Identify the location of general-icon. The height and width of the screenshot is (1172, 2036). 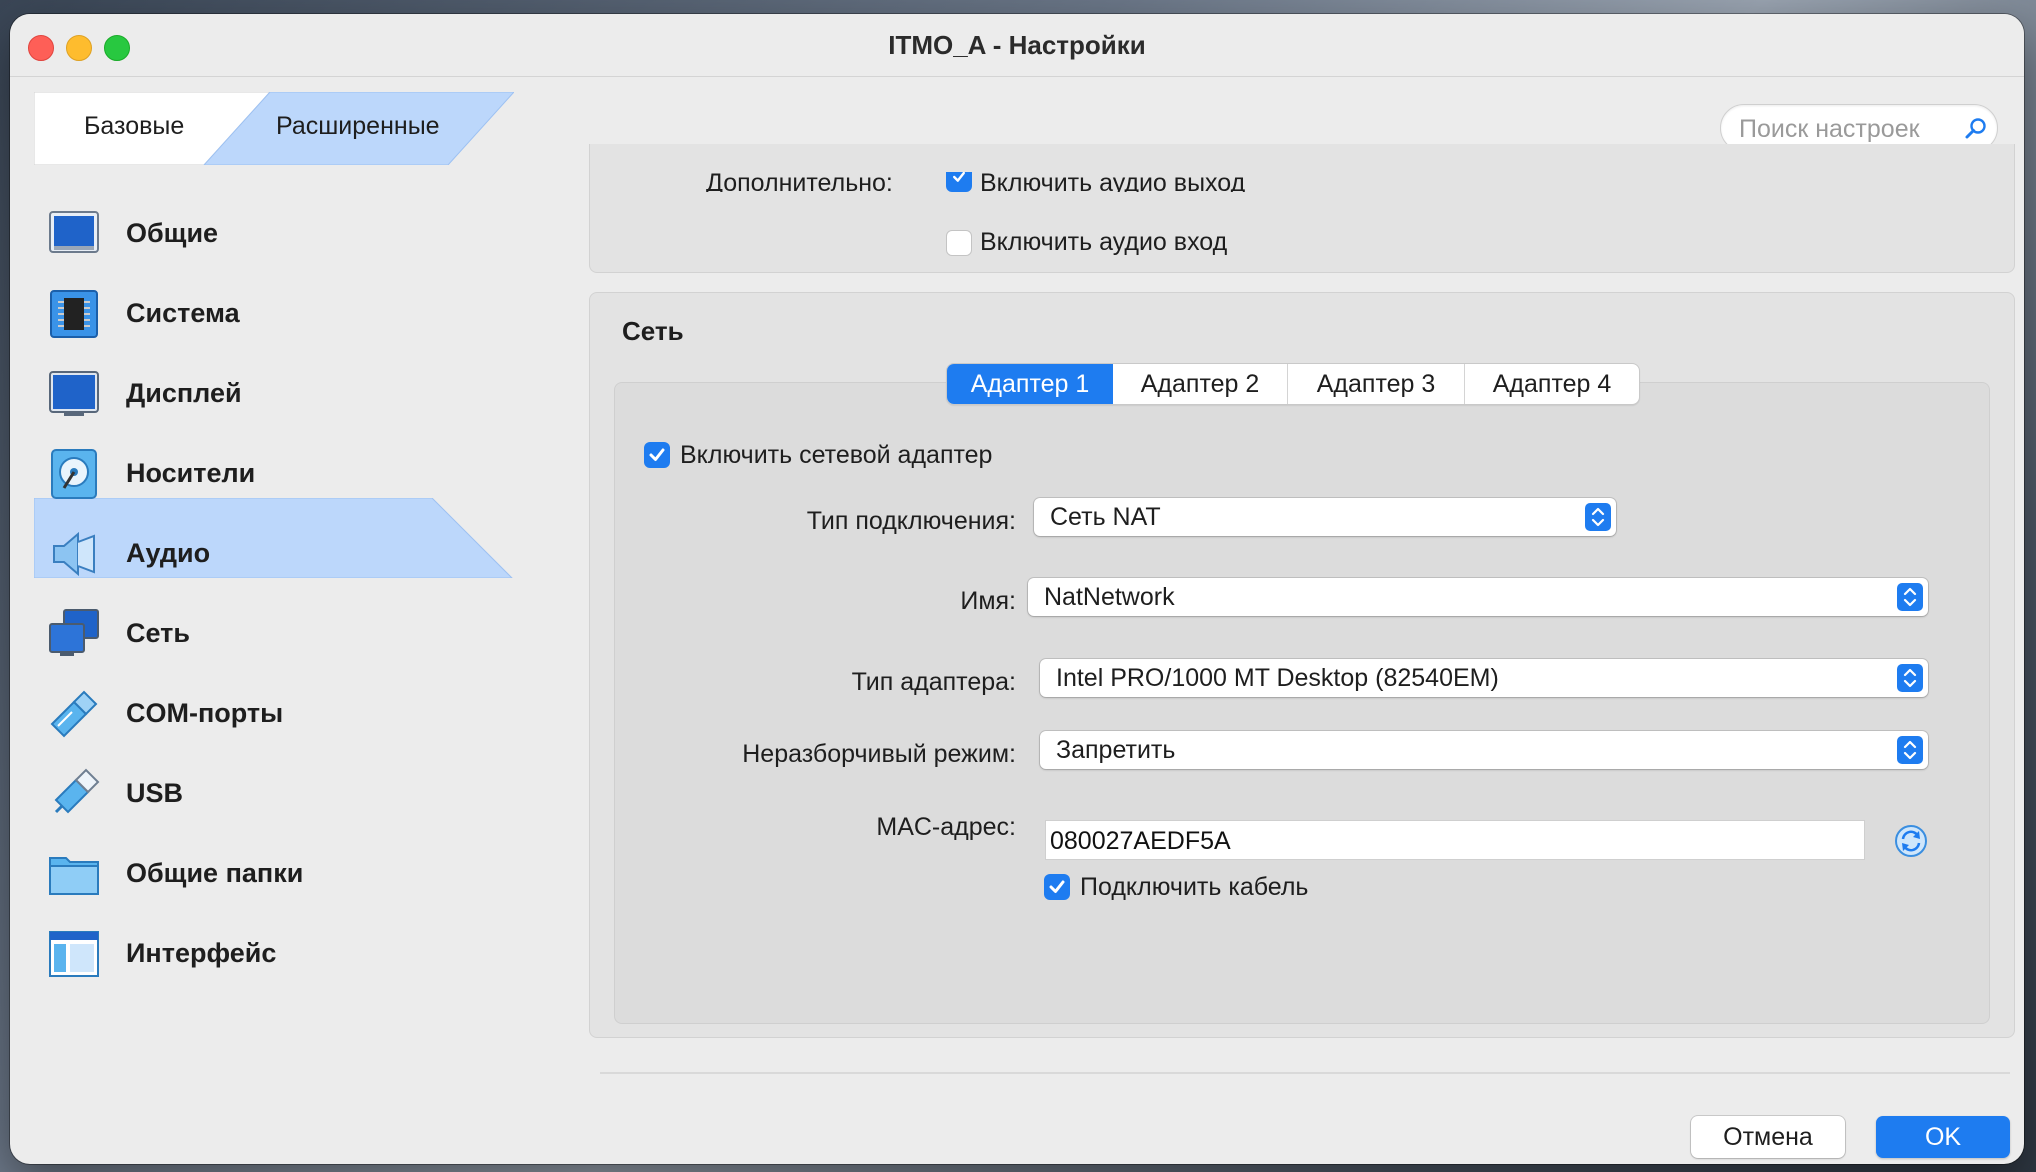
(74, 232).